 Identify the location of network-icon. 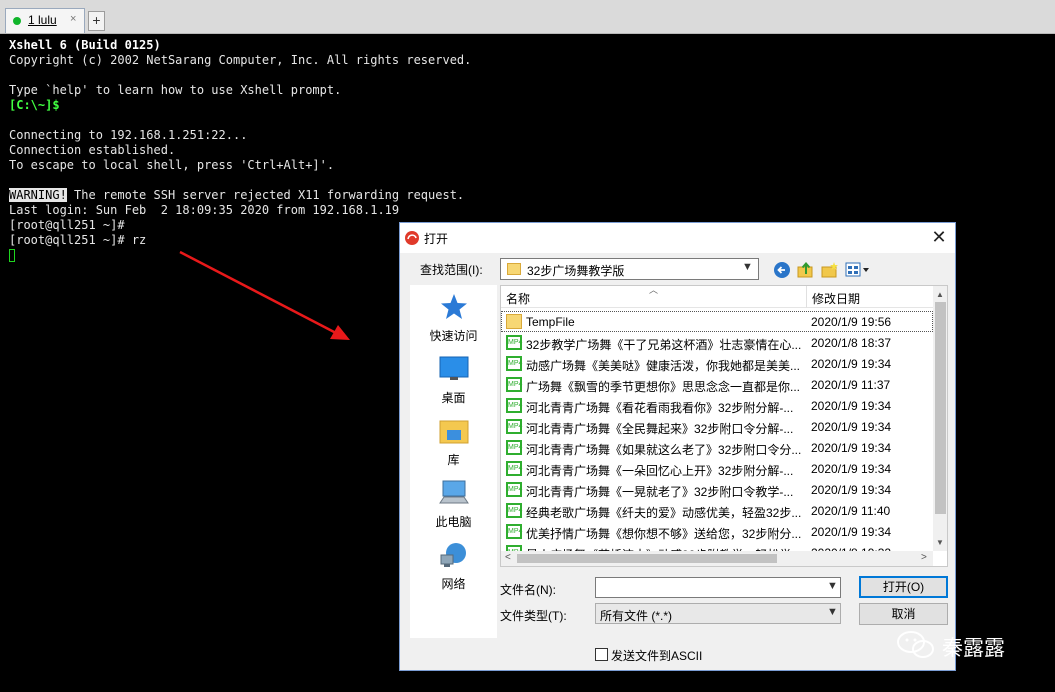
(453, 555).